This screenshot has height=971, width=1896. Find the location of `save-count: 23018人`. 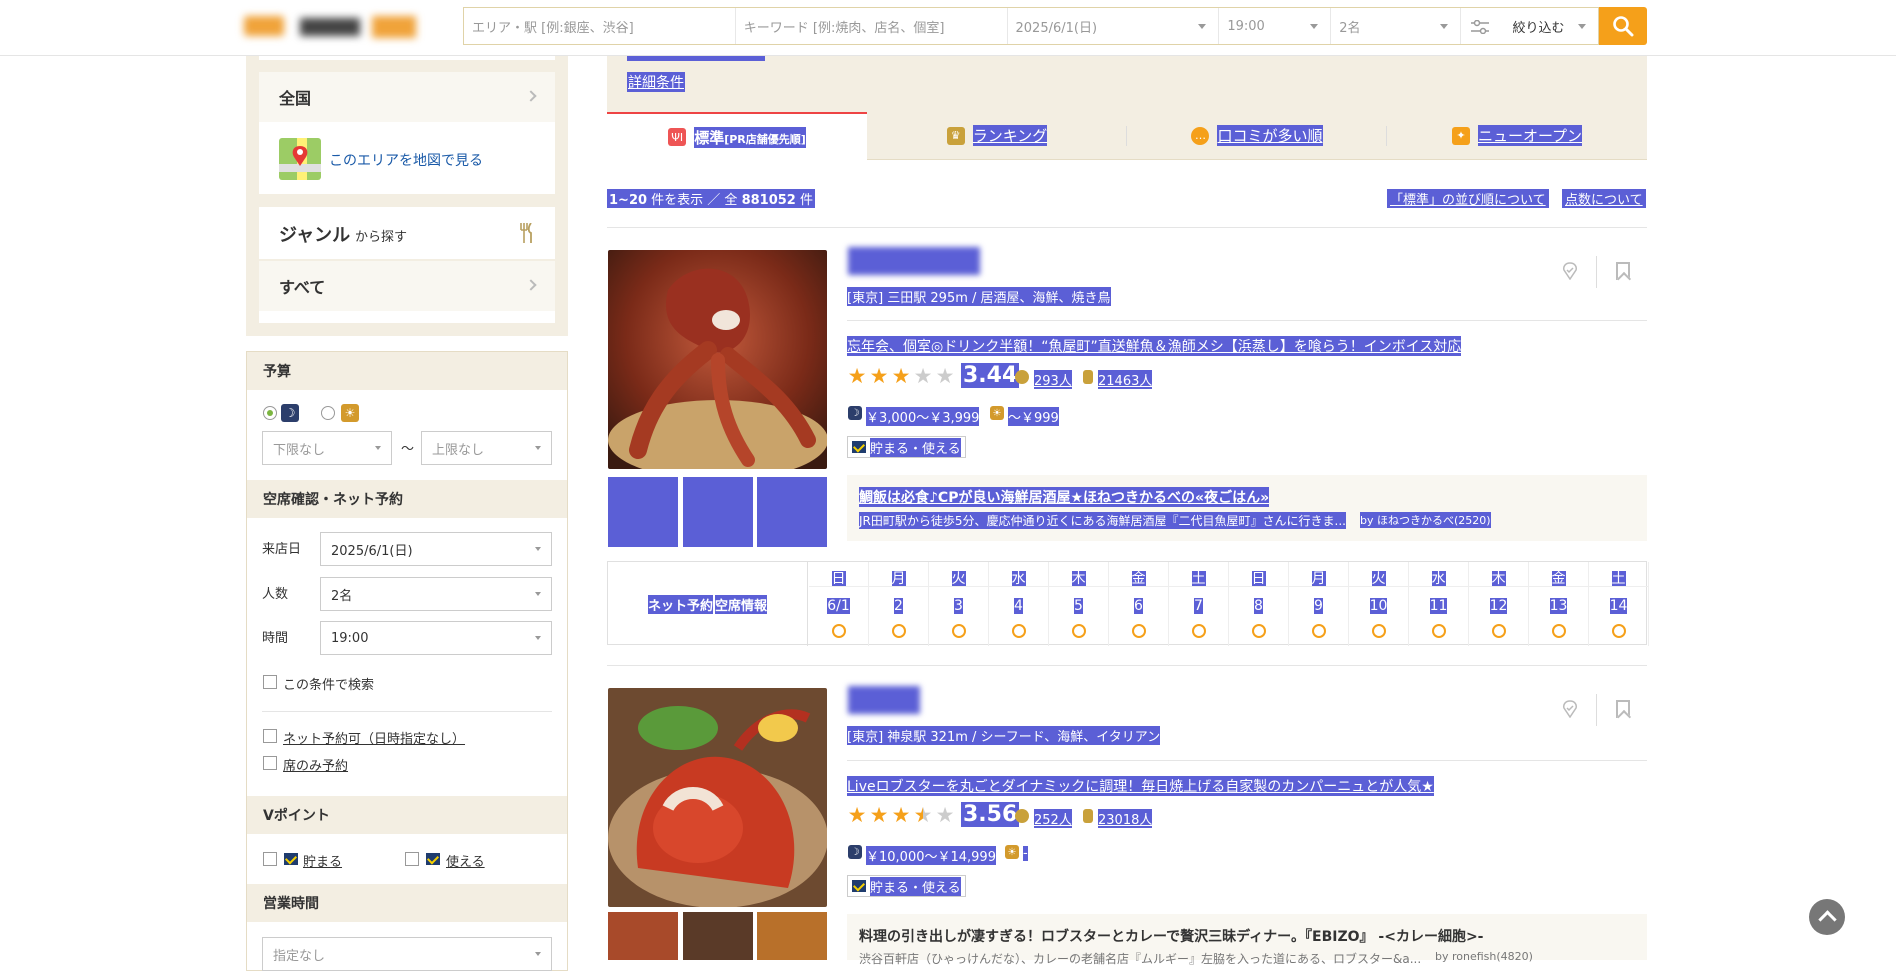

save-count: 23018人 is located at coordinates (1125, 818).